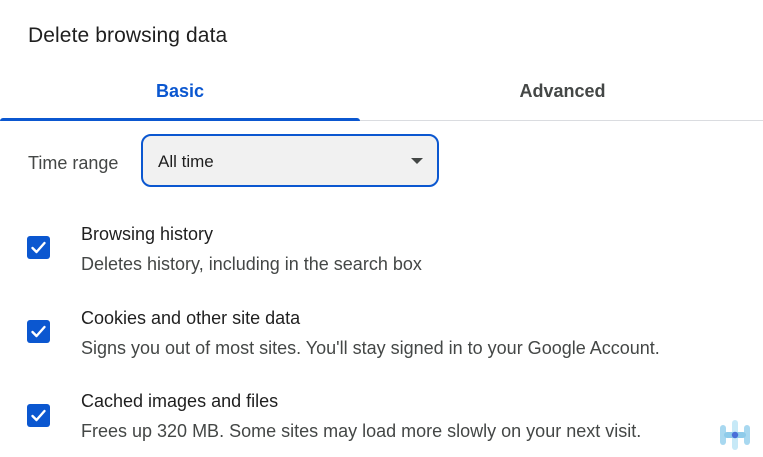 The height and width of the screenshot is (457, 763). I want to click on tab-advanced: Advanced, so click(562, 91).